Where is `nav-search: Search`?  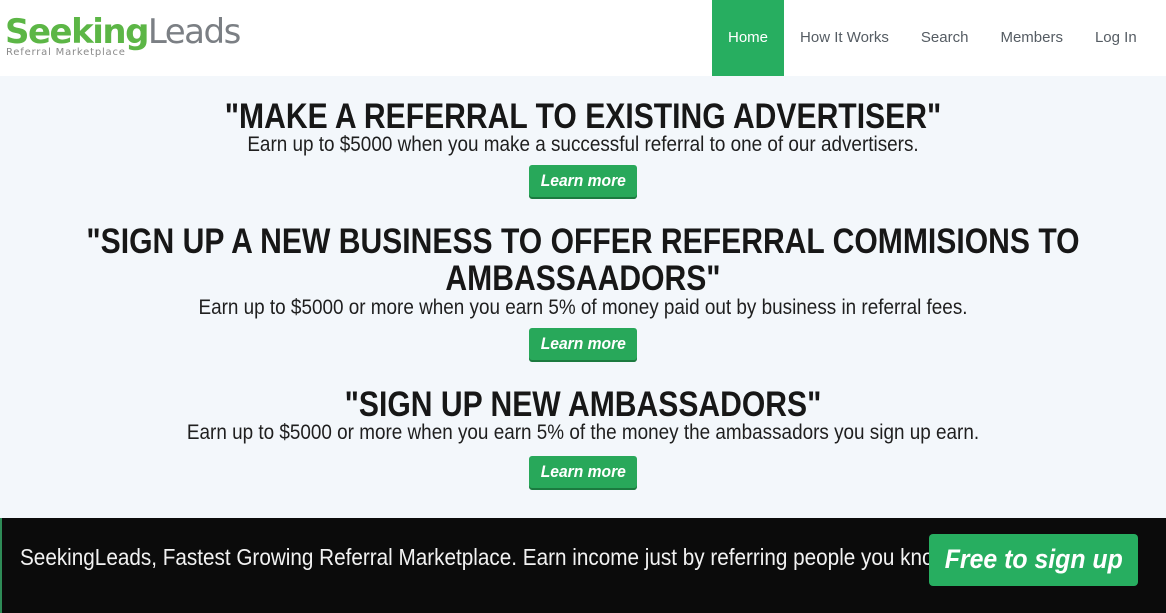 nav-search: Search is located at coordinates (945, 38).